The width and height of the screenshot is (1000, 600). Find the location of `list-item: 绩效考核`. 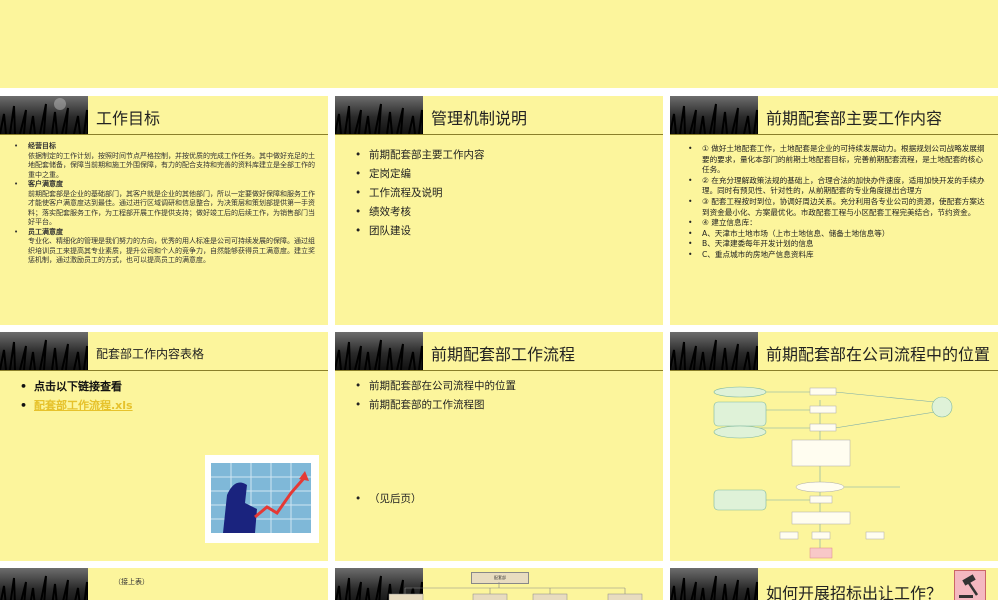

list-item: 绩效考核 is located at coordinates (504, 212).